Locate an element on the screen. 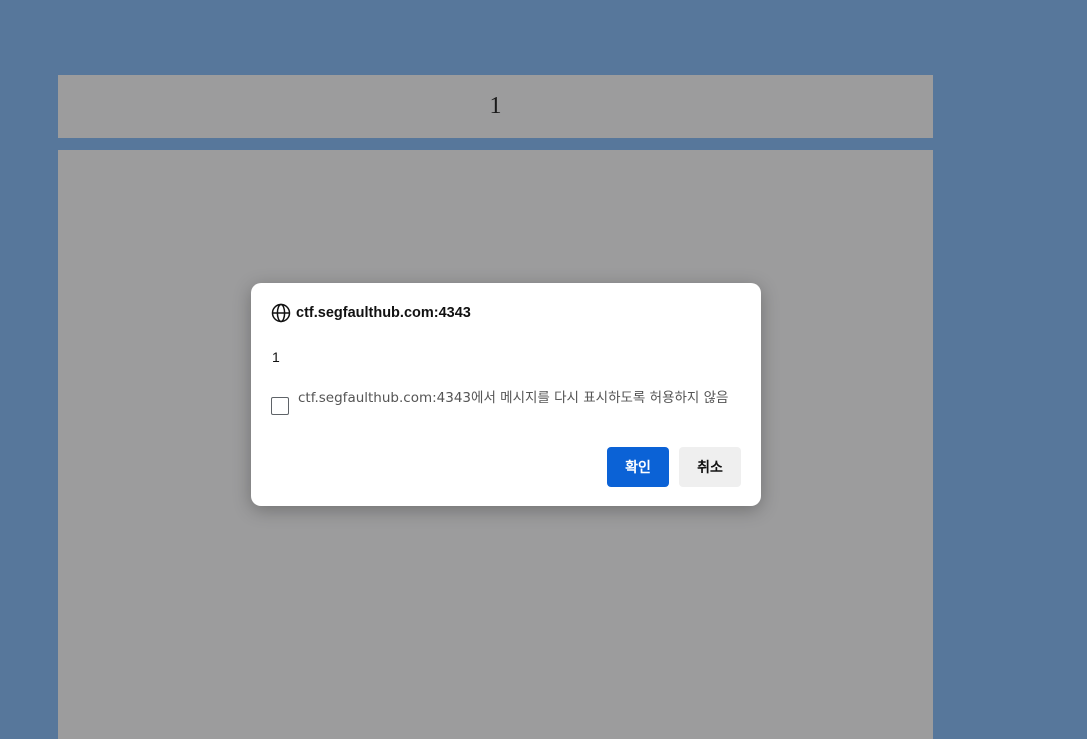 The width and height of the screenshot is (1087, 739). globe-icon is located at coordinates (281, 313).